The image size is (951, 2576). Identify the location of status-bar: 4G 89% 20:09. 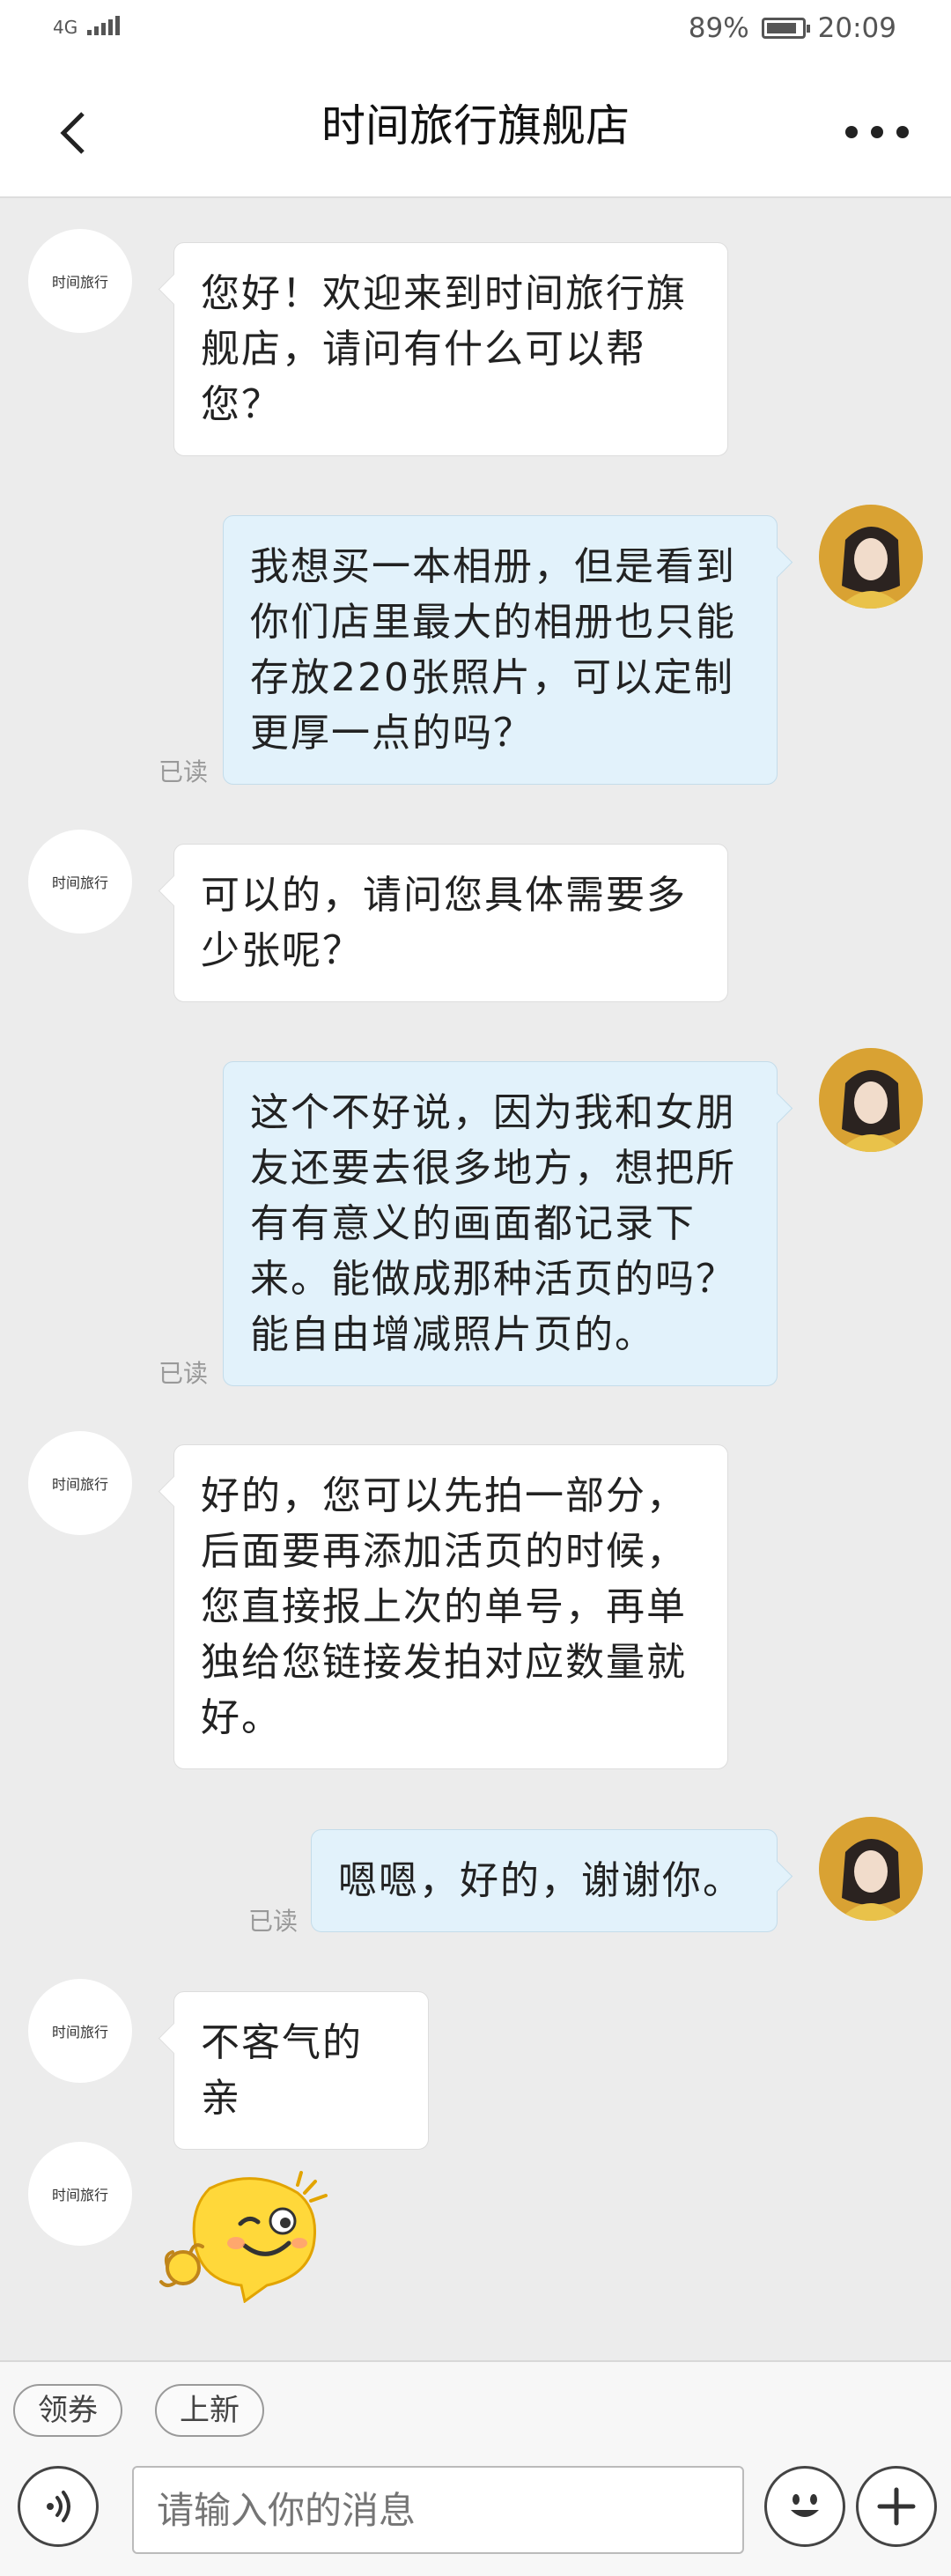
(475, 33).